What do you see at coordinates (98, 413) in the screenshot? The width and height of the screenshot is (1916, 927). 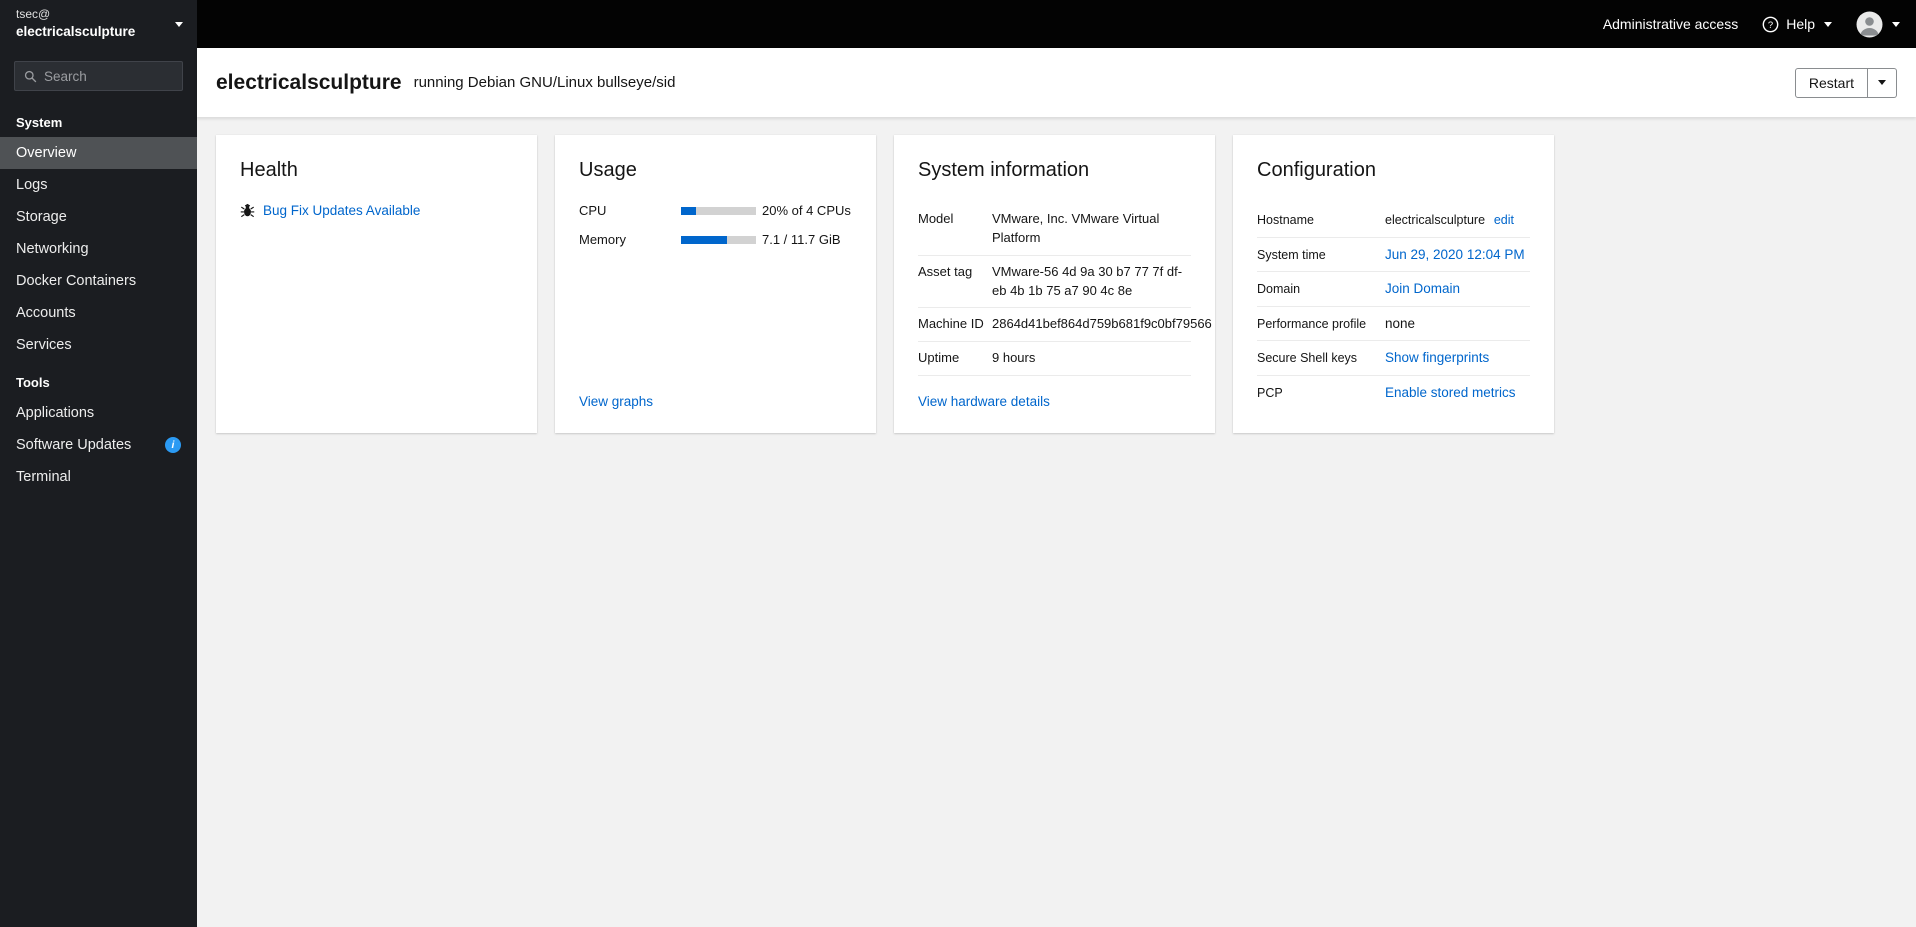 I see `sidebar-item-applications: Applications` at bounding box center [98, 413].